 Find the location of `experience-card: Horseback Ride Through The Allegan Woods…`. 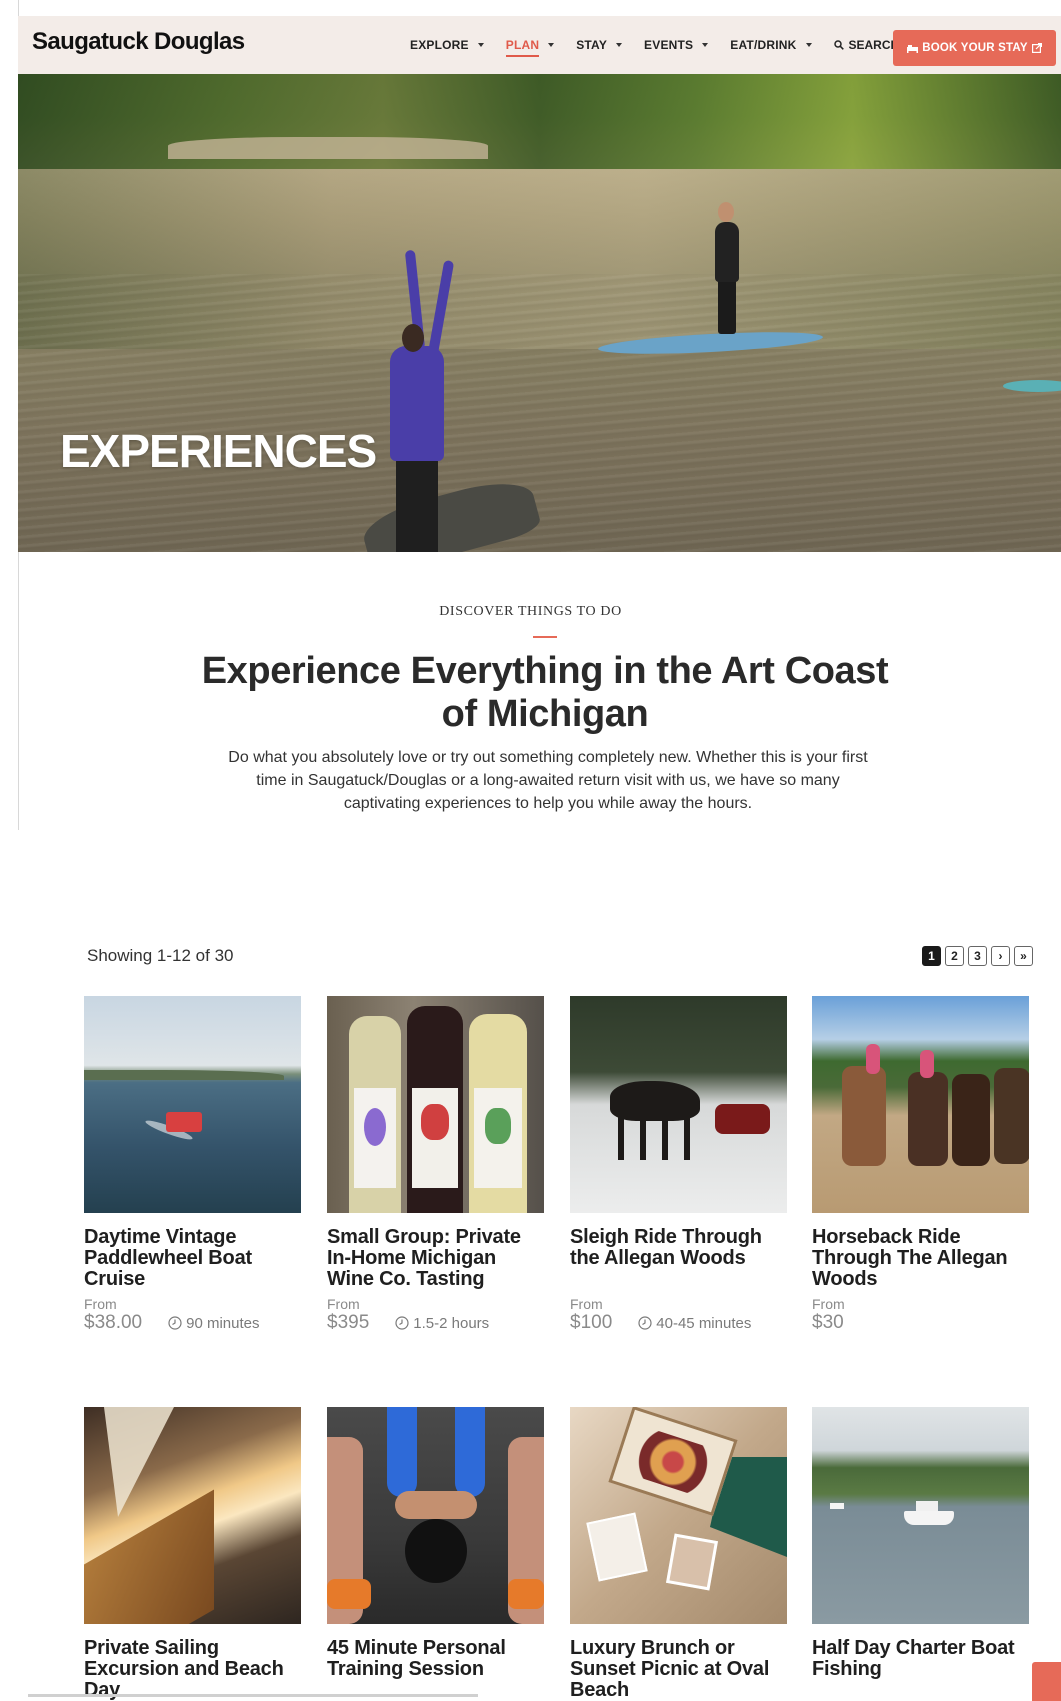

experience-card: Horseback Ride Through The Allegan Woods… is located at coordinates (920, 1165).